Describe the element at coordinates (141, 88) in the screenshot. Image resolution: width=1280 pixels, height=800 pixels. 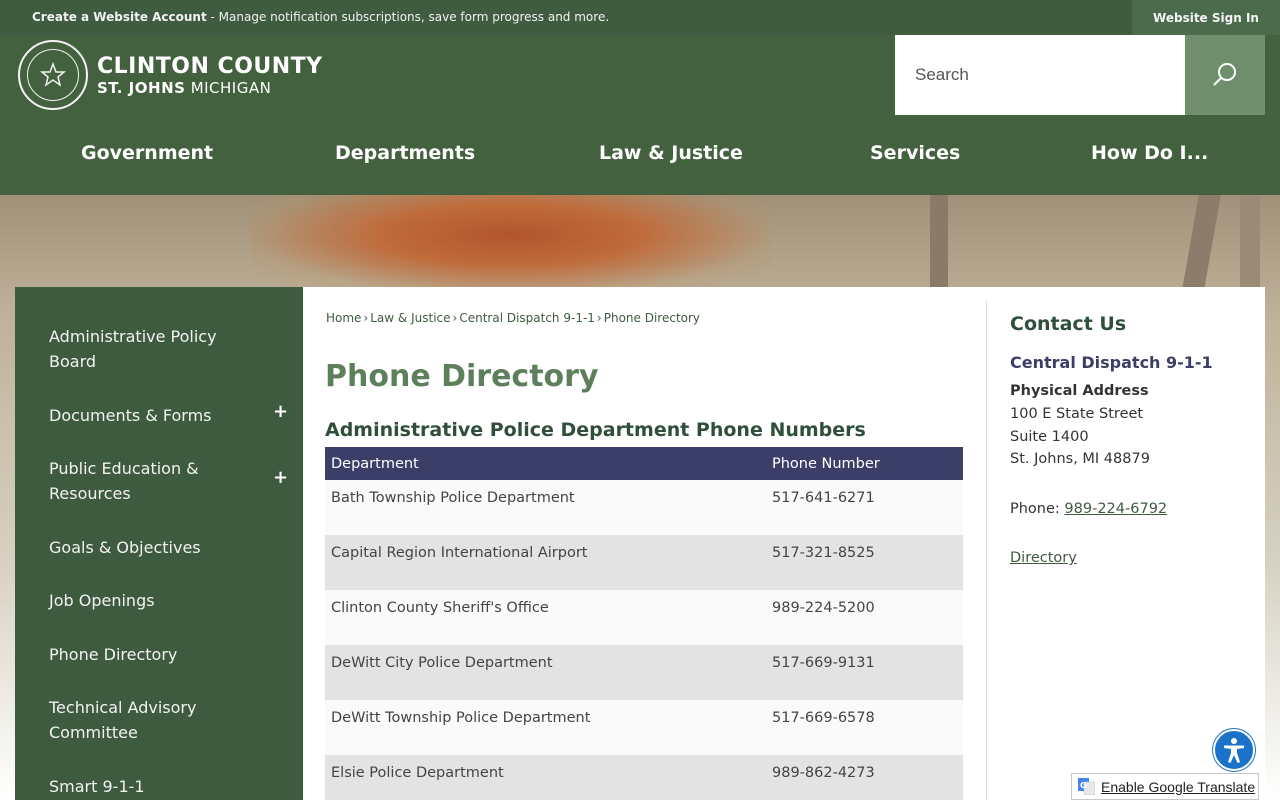
I see `city-name: ST. JOHNS` at that location.